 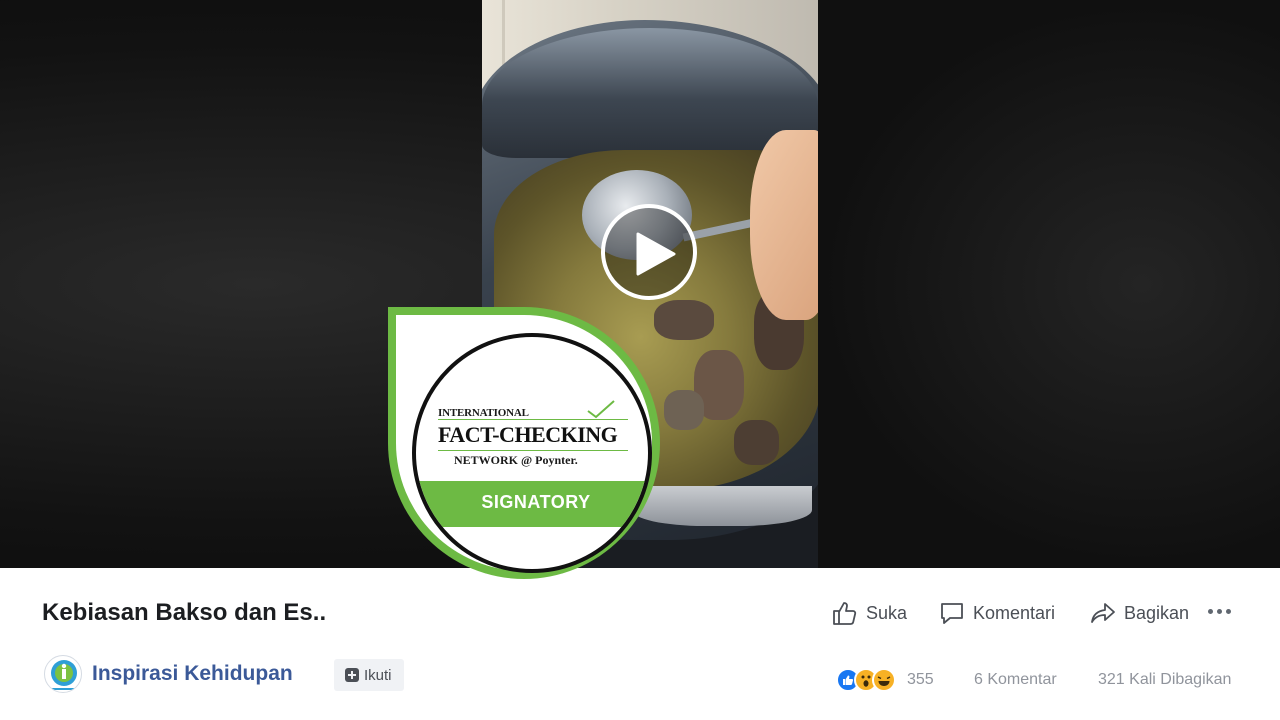 What do you see at coordinates (378, 675) in the screenshot?
I see `follow-label: Ikuti` at bounding box center [378, 675].